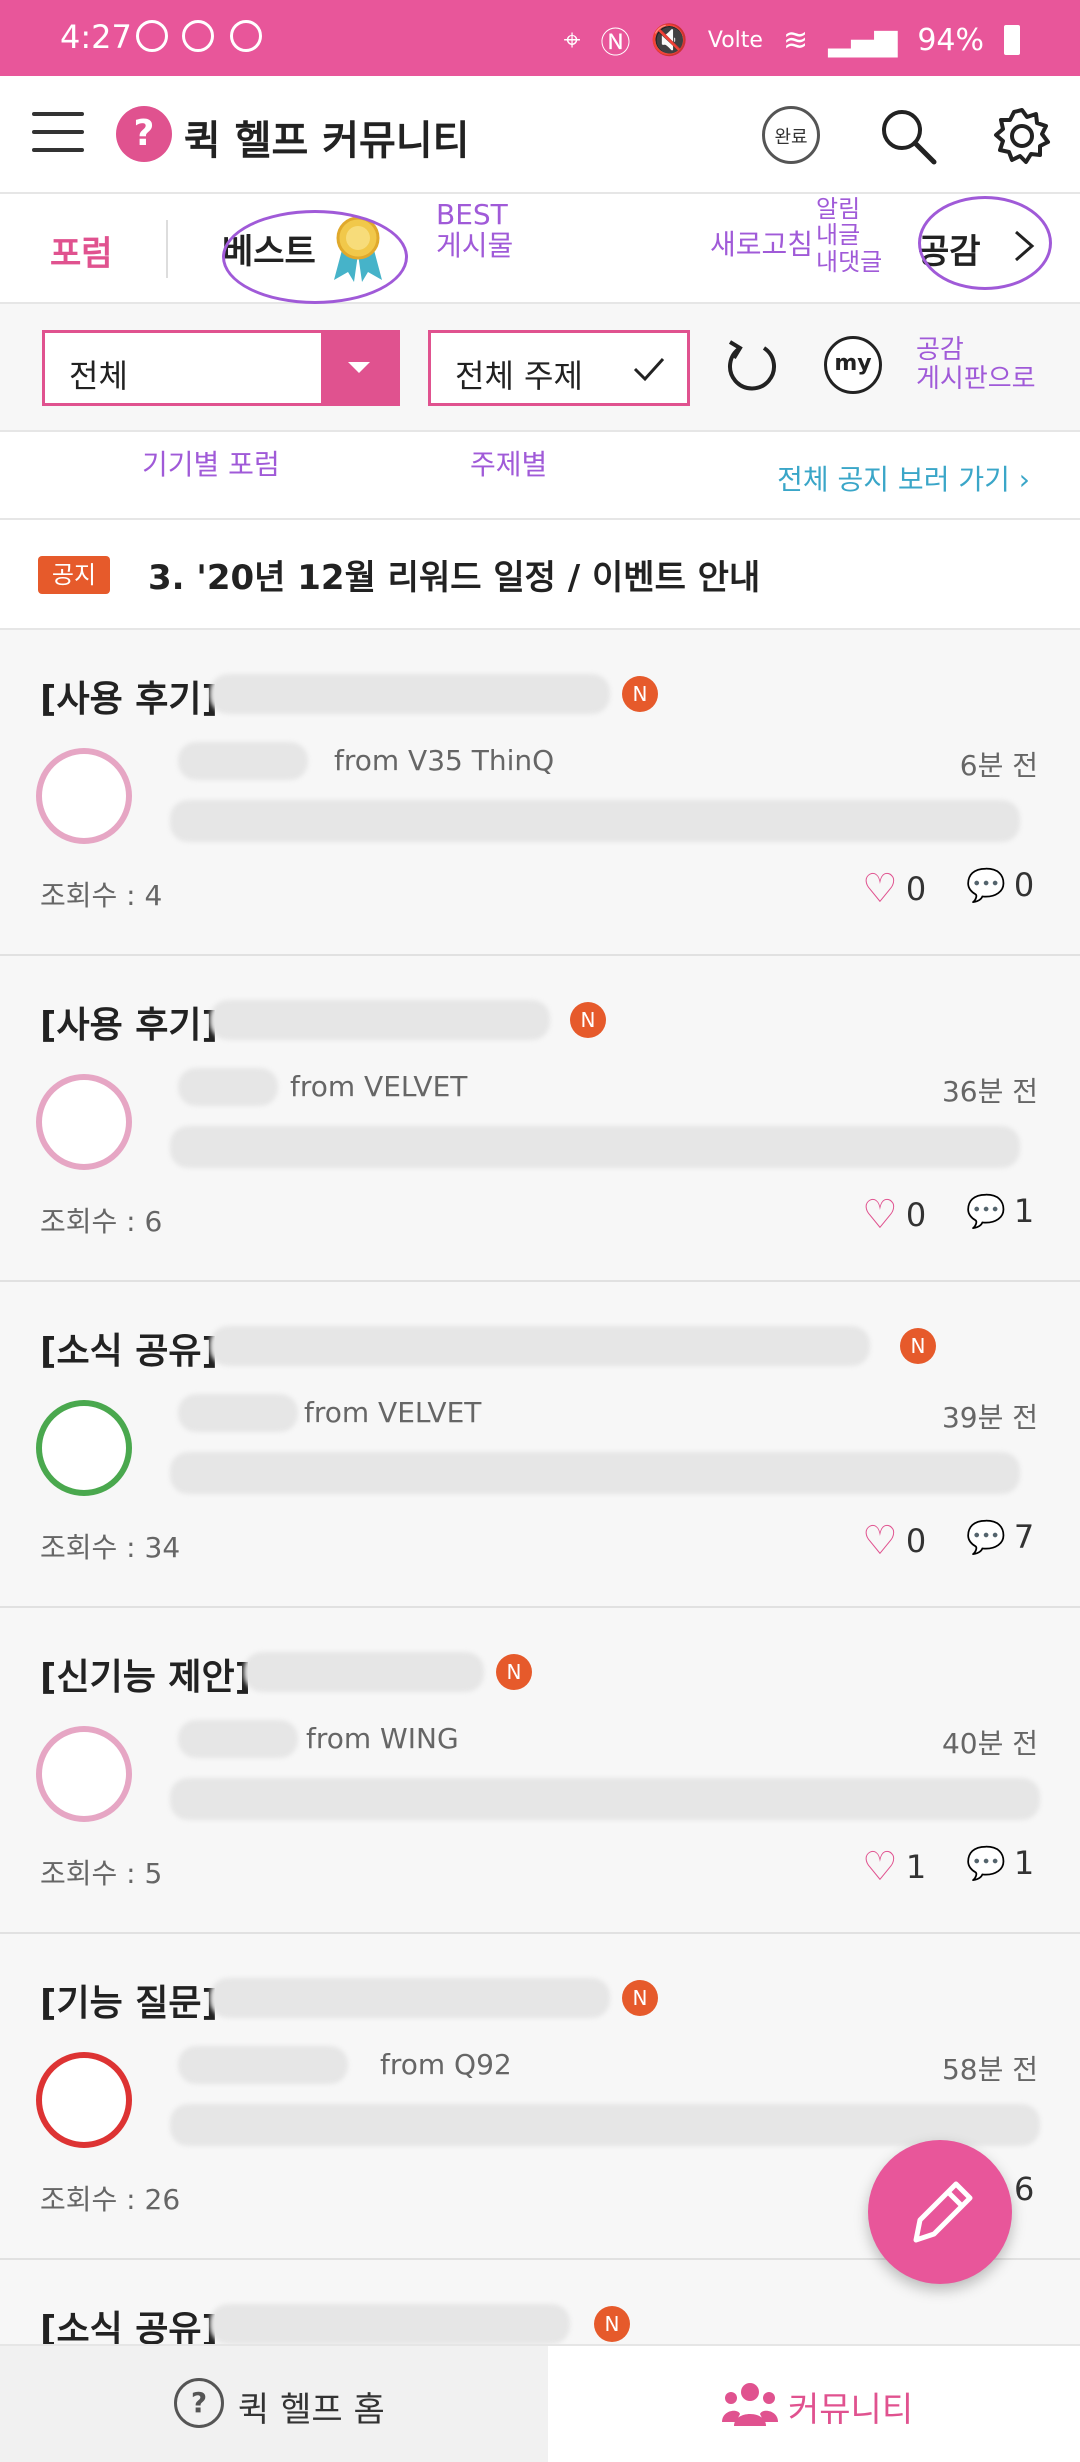  Describe the element at coordinates (96, 37) in the screenshot. I see `status-time: 4:27` at that location.